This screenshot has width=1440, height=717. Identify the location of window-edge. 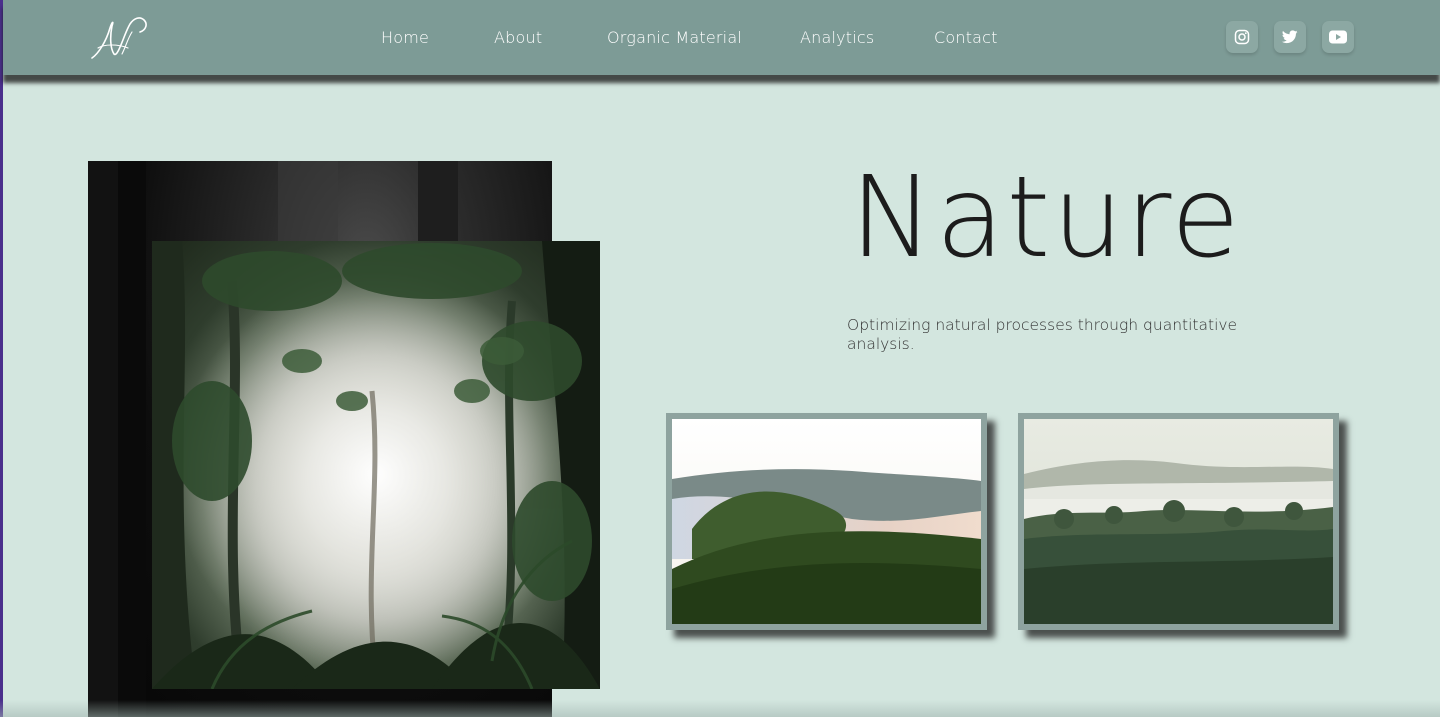
(1, 358).